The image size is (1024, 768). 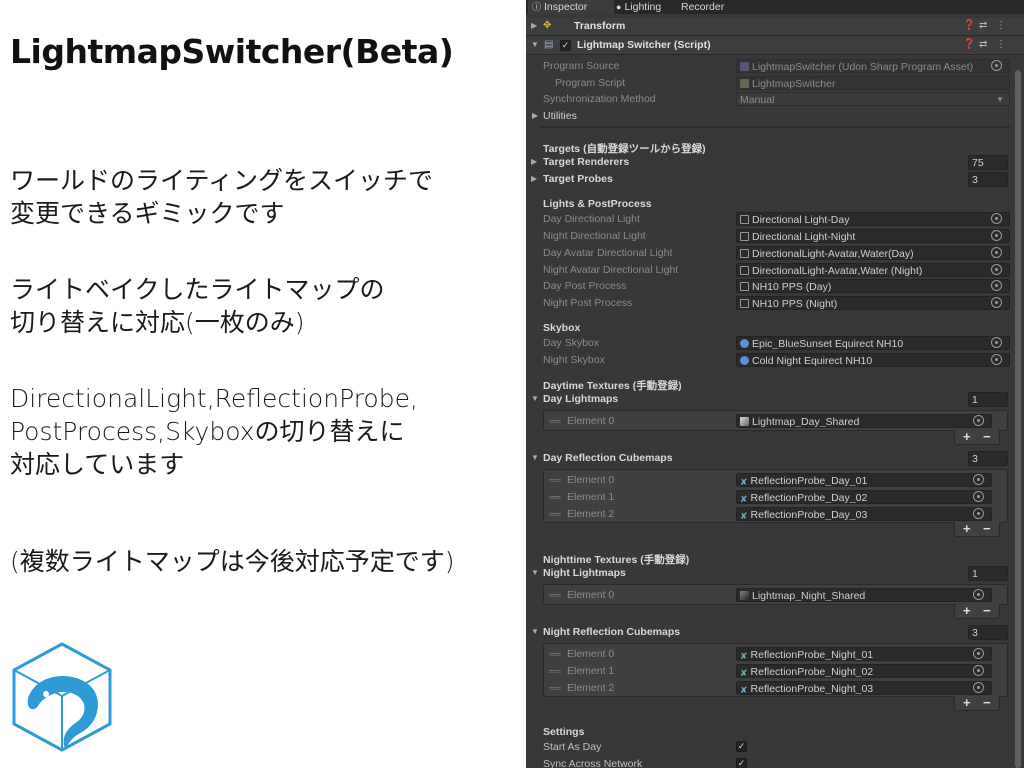 I want to click on day-lightmaps-row: ▼ Day Lightmaps 1, so click(x=775, y=400).